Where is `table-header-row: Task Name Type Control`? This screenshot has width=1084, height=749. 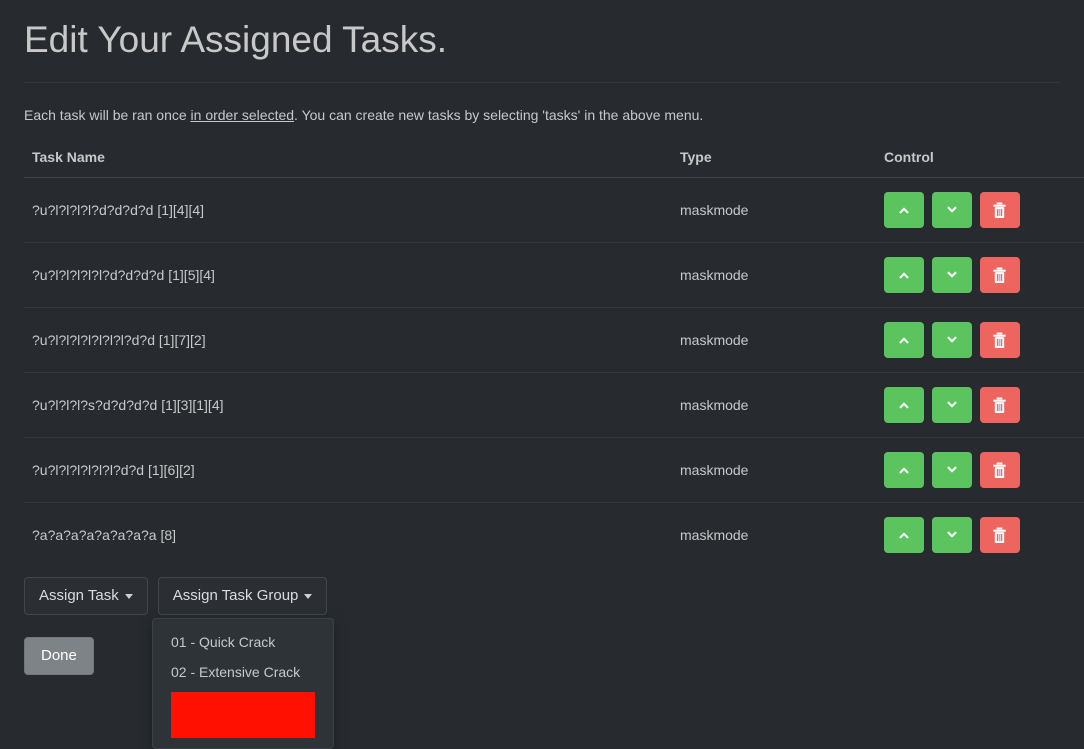
table-header-row: Task Name Type Control is located at coordinates (554, 163).